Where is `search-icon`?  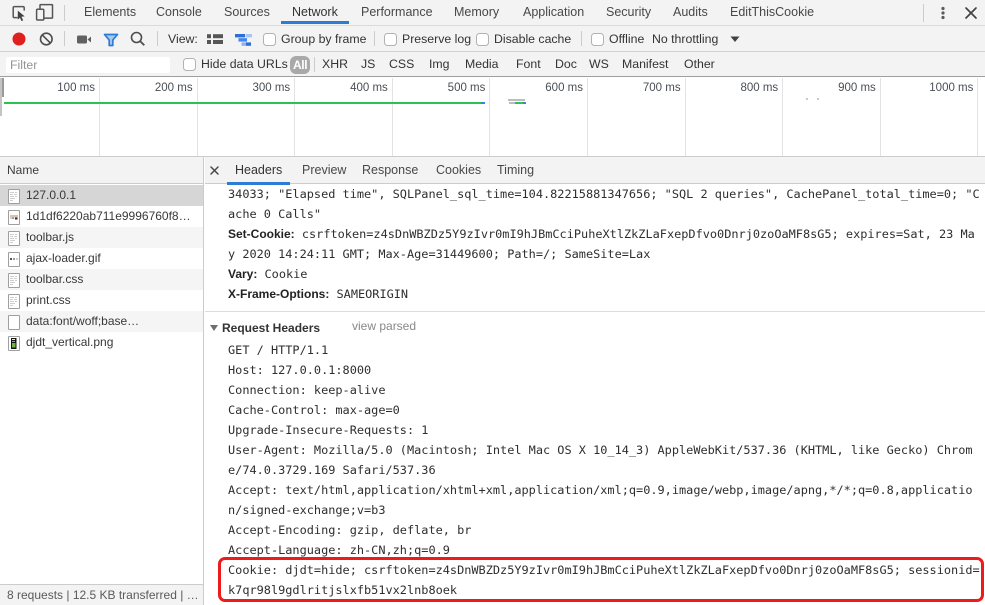
search-icon is located at coordinates (138, 39).